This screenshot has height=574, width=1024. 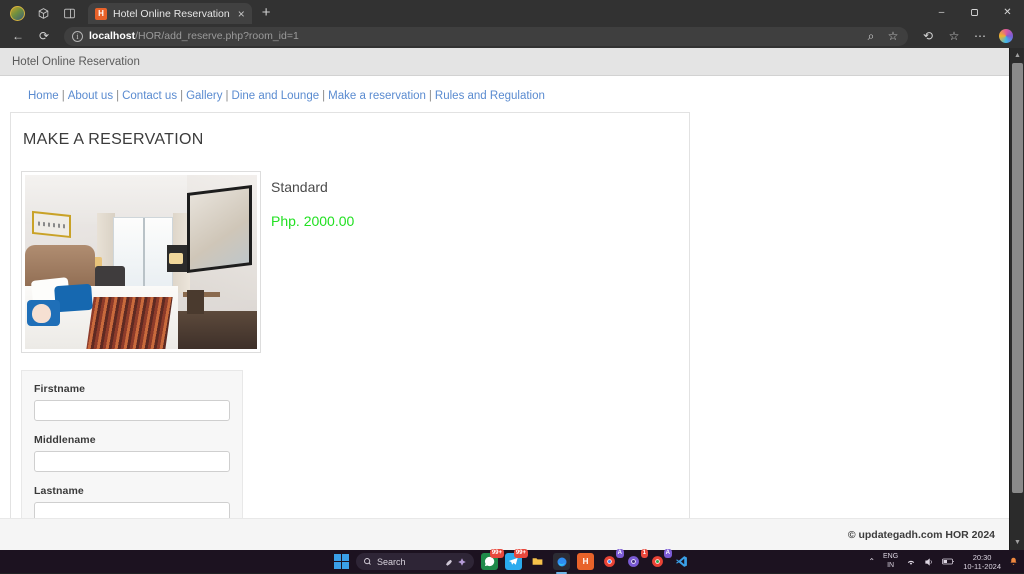 I want to click on widgets-icon, so click(x=449, y=562).